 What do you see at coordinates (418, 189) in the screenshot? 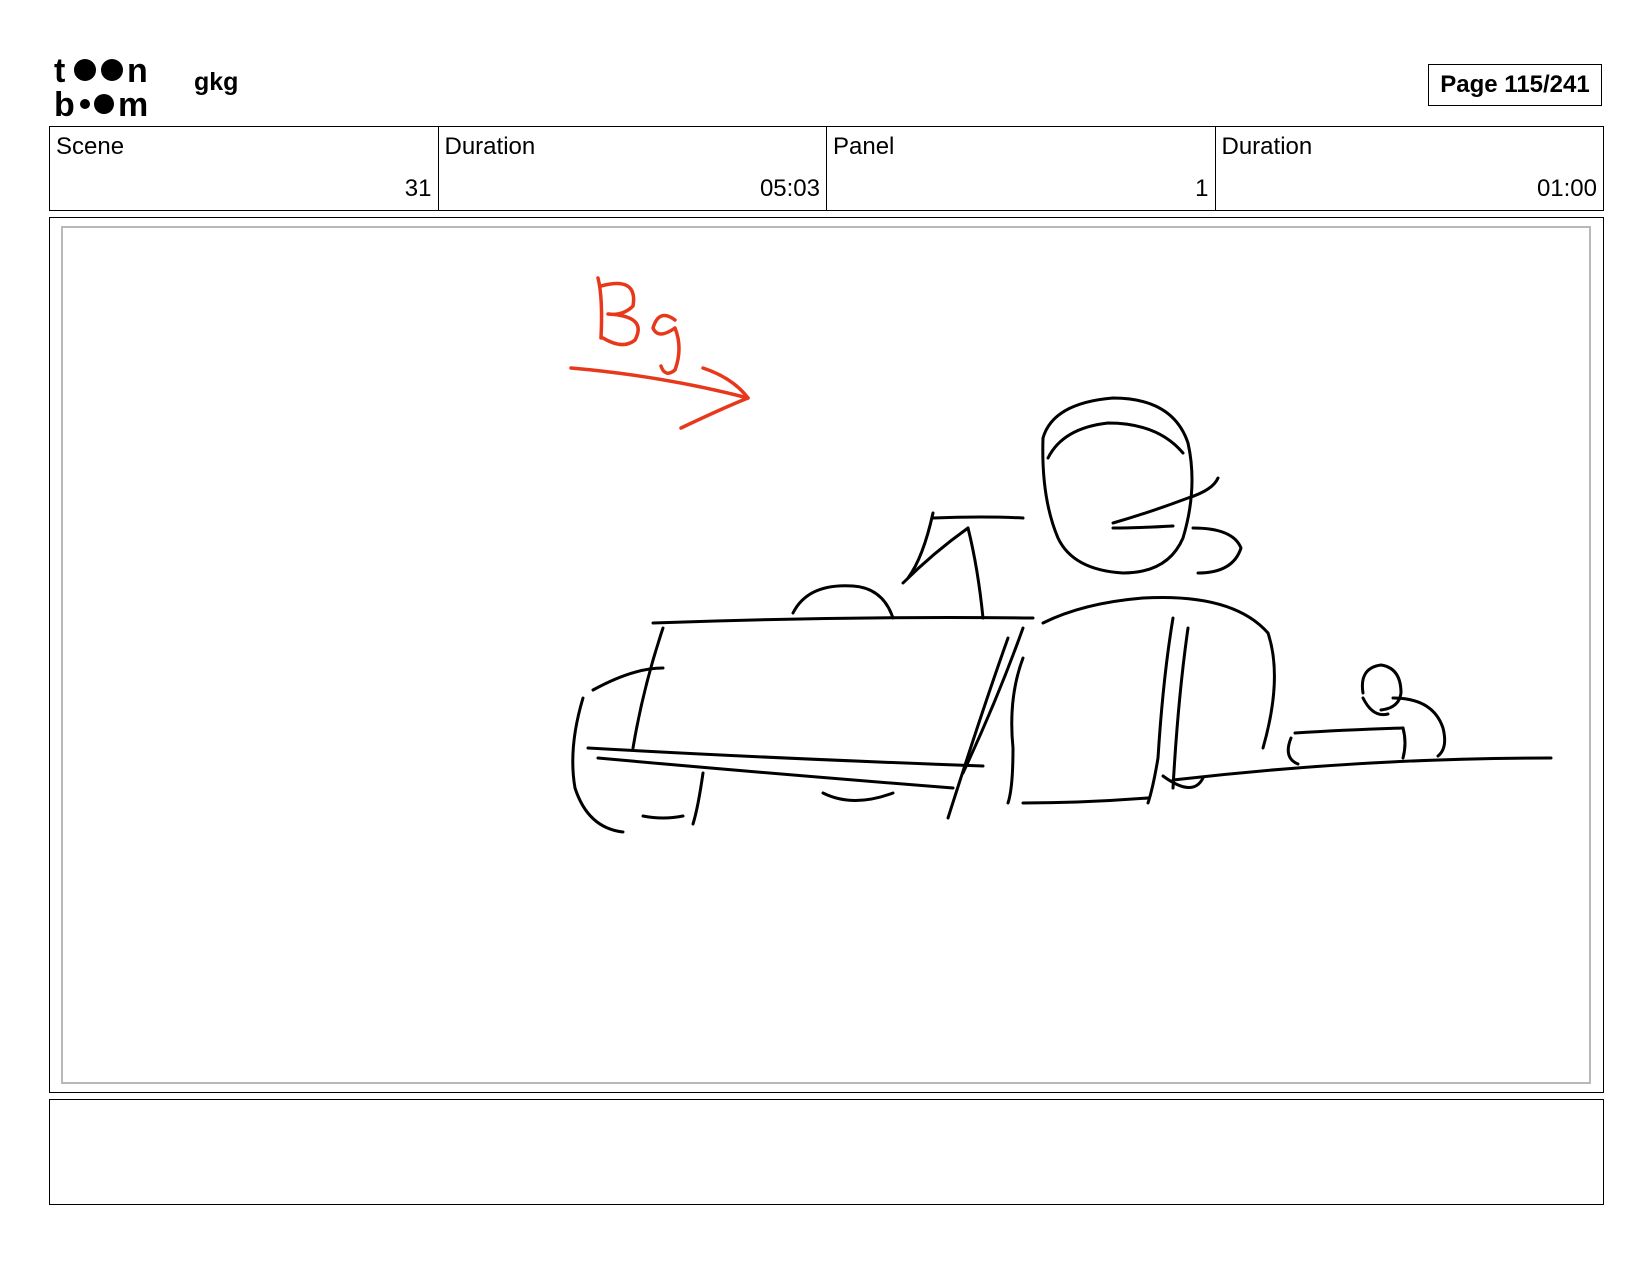
I see `scene-value: 31` at bounding box center [418, 189].